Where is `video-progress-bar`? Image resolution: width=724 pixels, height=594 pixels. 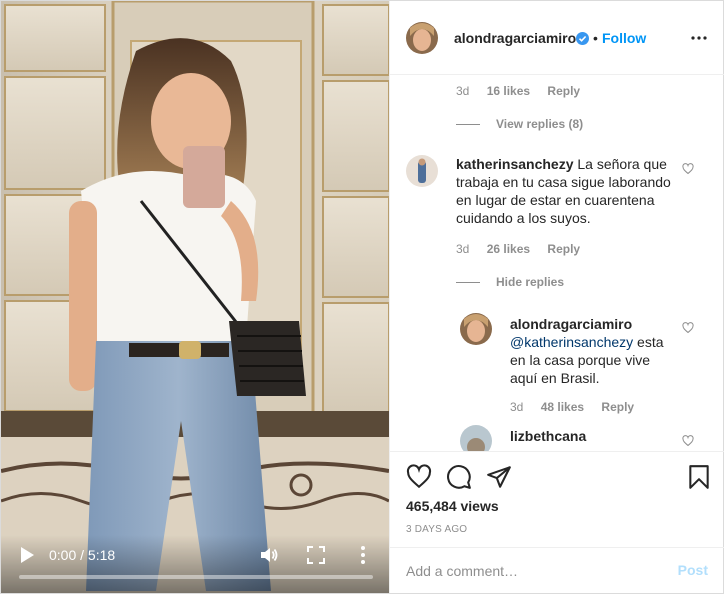
video-progress-bar is located at coordinates (196, 577).